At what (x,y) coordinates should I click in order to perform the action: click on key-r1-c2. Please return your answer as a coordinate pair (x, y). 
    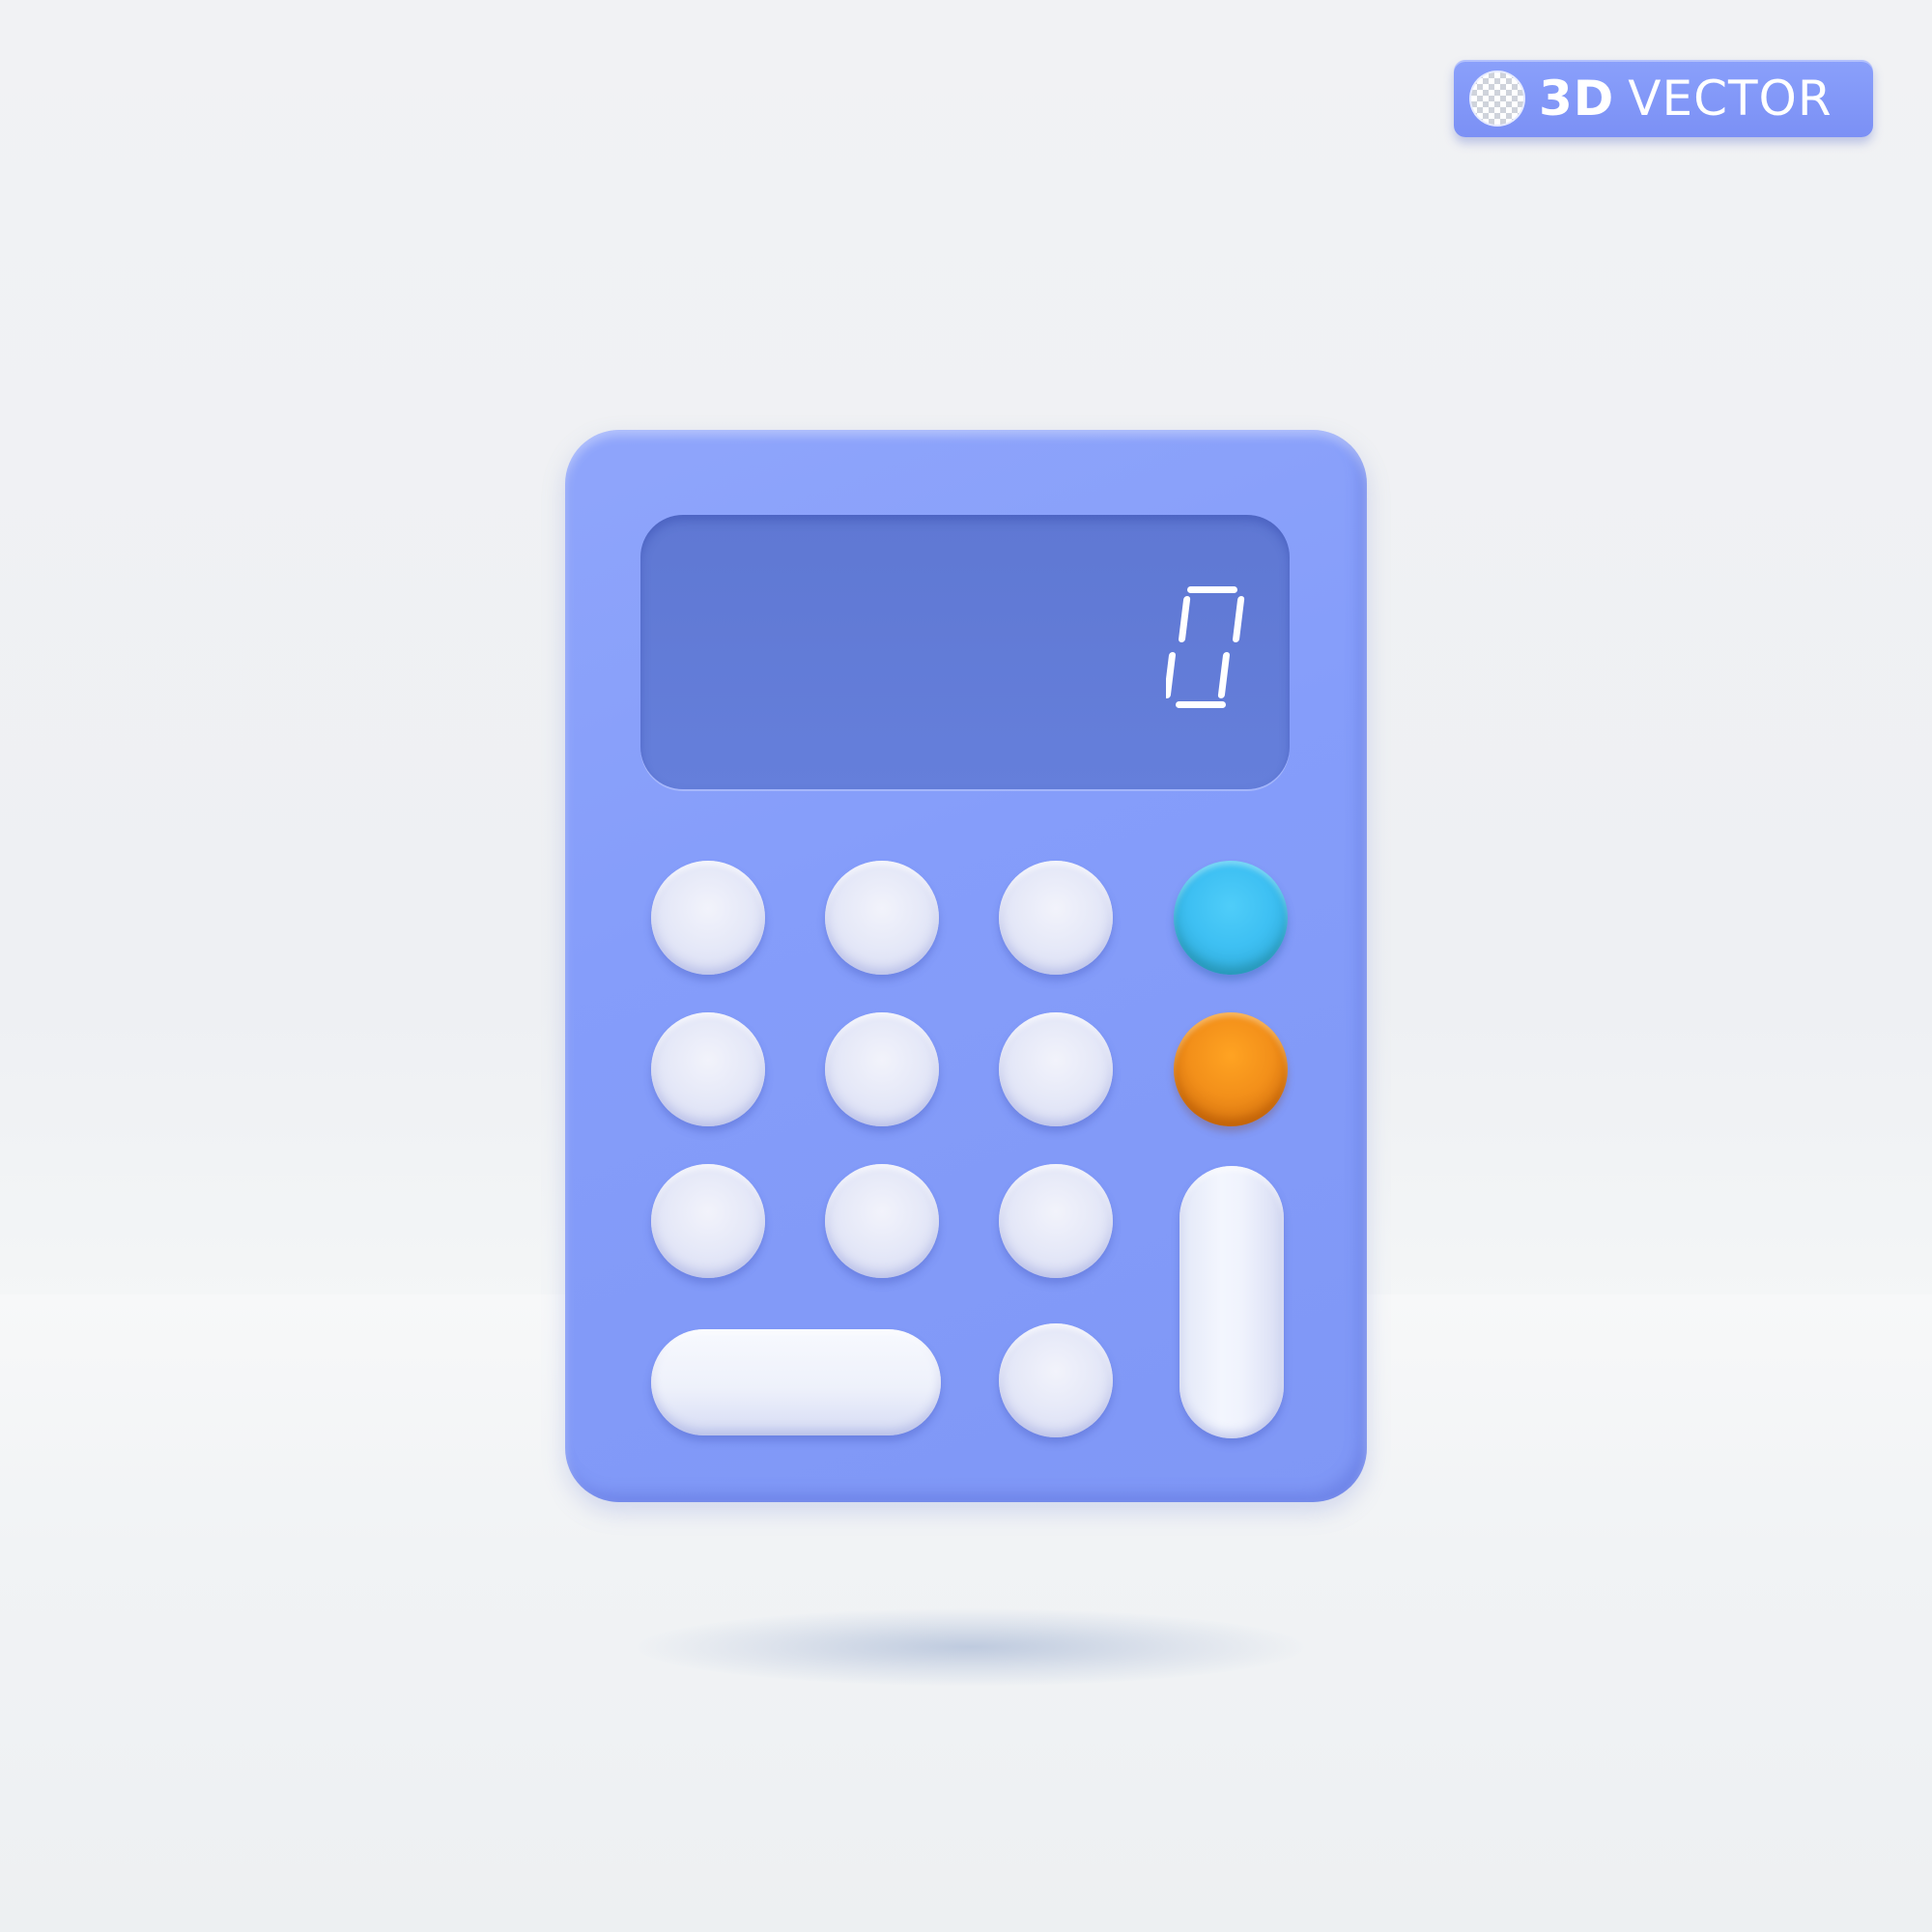
    Looking at the image, I should click on (882, 918).